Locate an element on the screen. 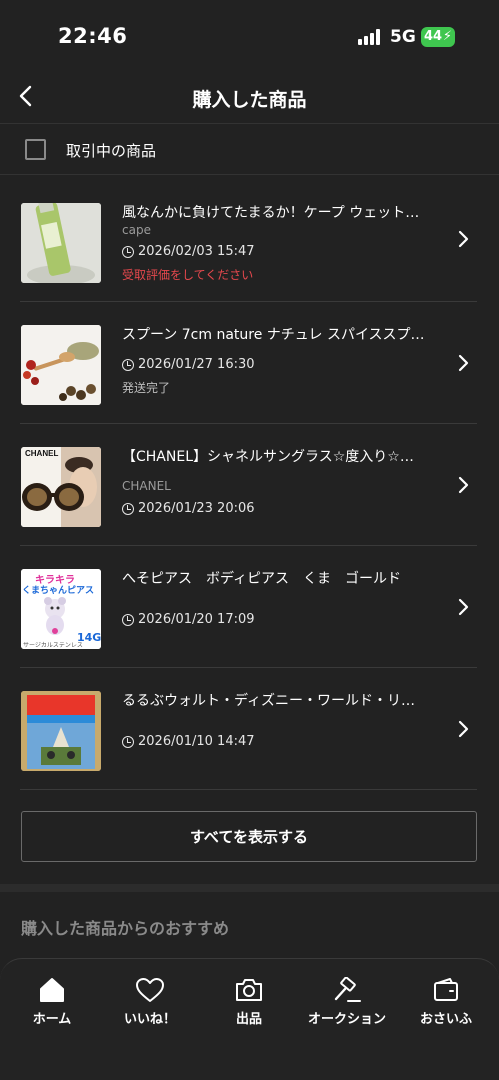 The height and width of the screenshot is (1080, 499). recommendation-title: 購入した商品からのおすすめ is located at coordinates (125, 928).